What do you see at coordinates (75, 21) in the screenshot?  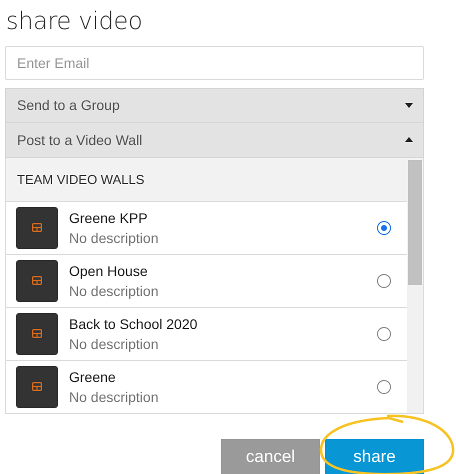 I see `dialog-title: share video` at bounding box center [75, 21].